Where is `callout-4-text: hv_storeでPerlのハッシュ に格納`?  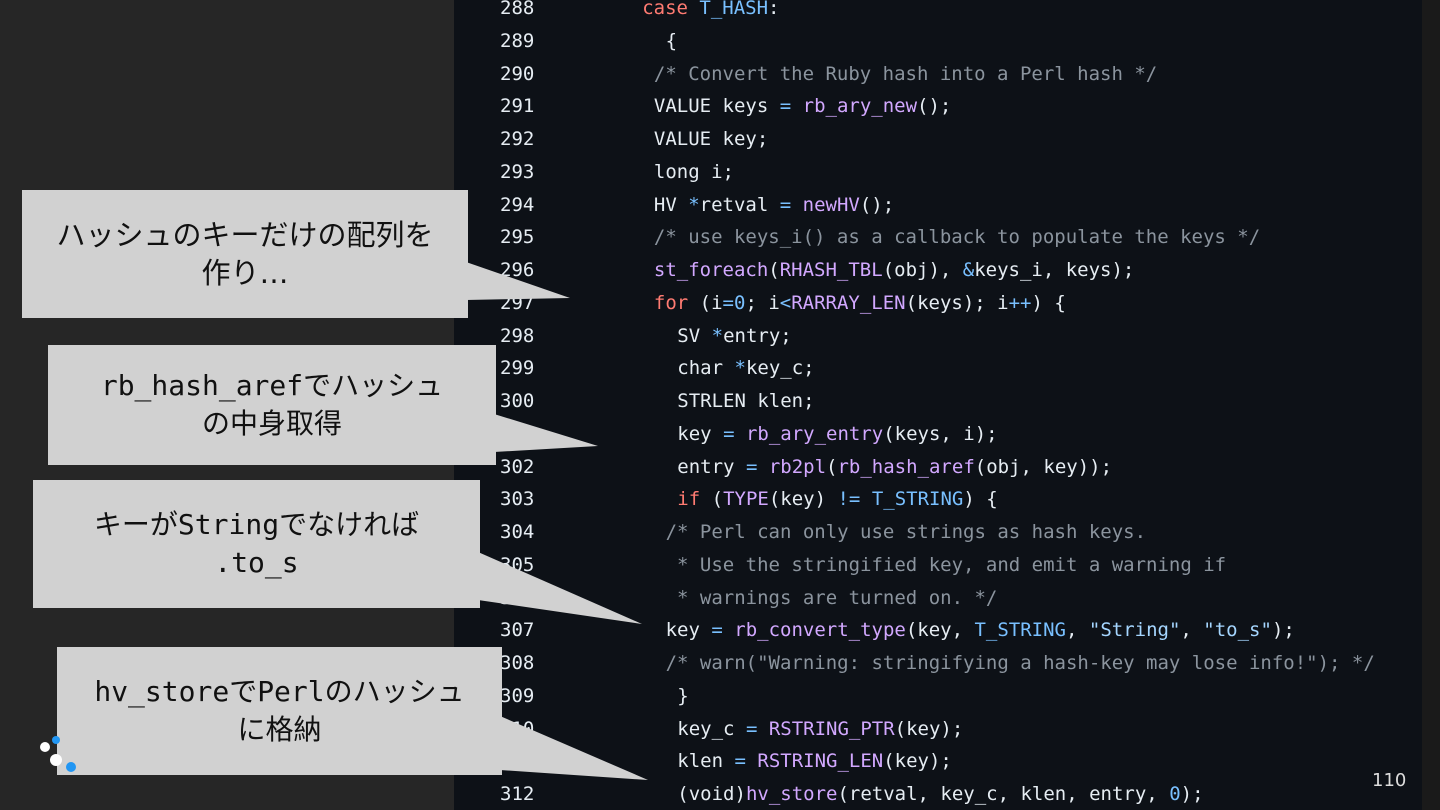 callout-4-text: hv_storeでPerlのハッシュ に格納 is located at coordinates (279, 710).